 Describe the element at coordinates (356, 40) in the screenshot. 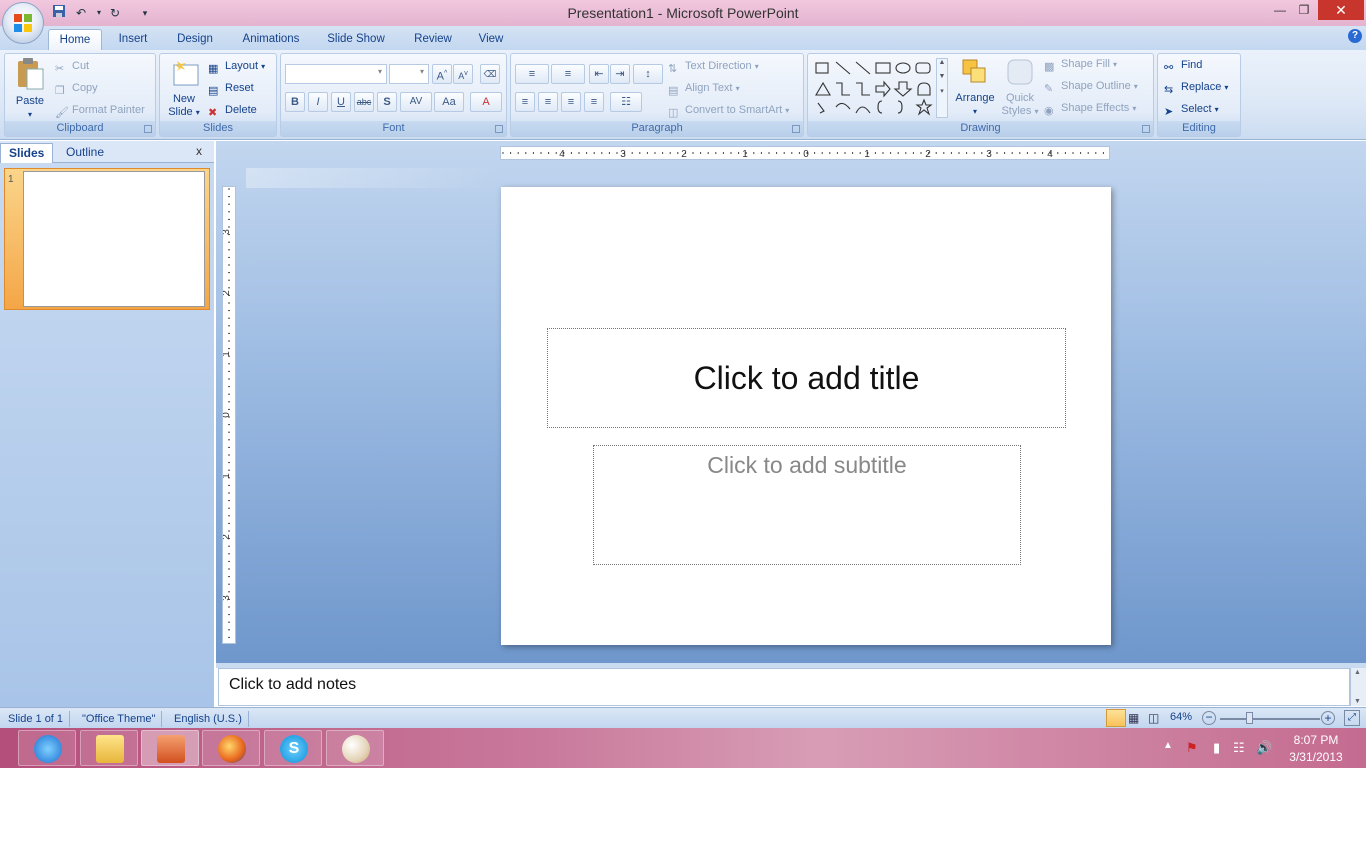

I see `tab-slide-show: Slide Show` at that location.